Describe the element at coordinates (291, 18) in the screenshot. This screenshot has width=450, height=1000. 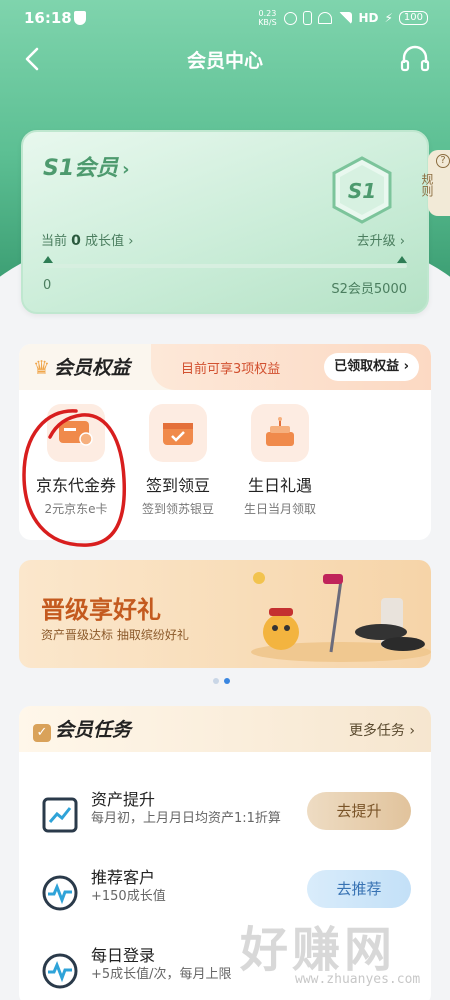
I see `alarm-icon` at that location.